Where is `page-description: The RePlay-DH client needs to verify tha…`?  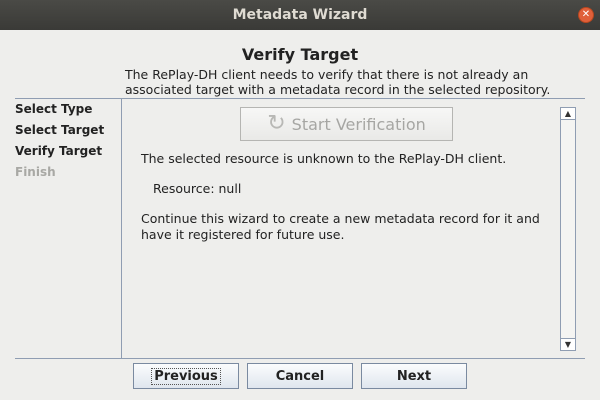 page-description: The RePlay-DH client needs to verify tha… is located at coordinates (338, 82).